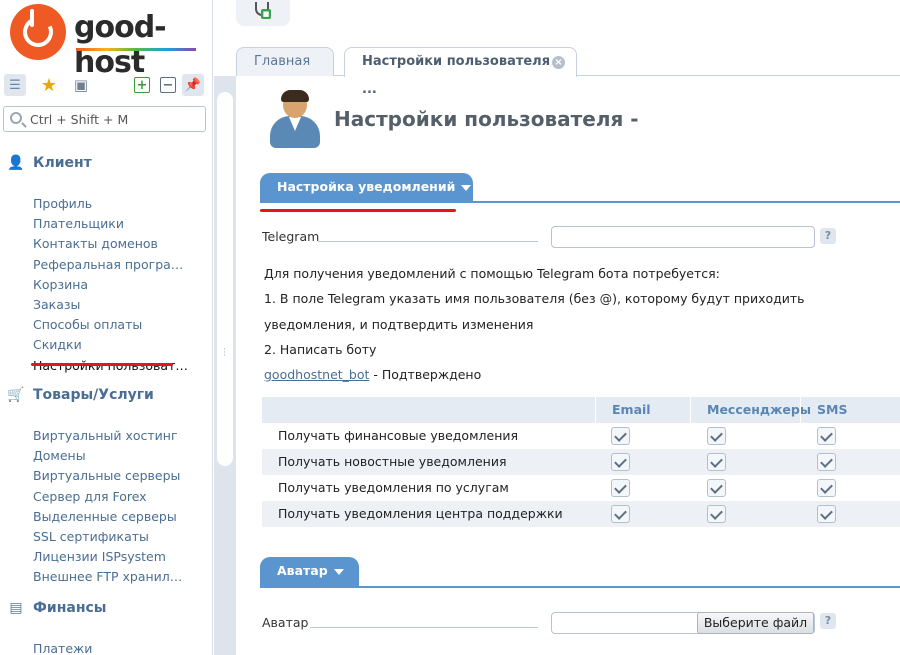 The height and width of the screenshot is (655, 900). I want to click on sidebar-toolbar: ☰ ★ ▣ + − 📌, so click(106, 85).